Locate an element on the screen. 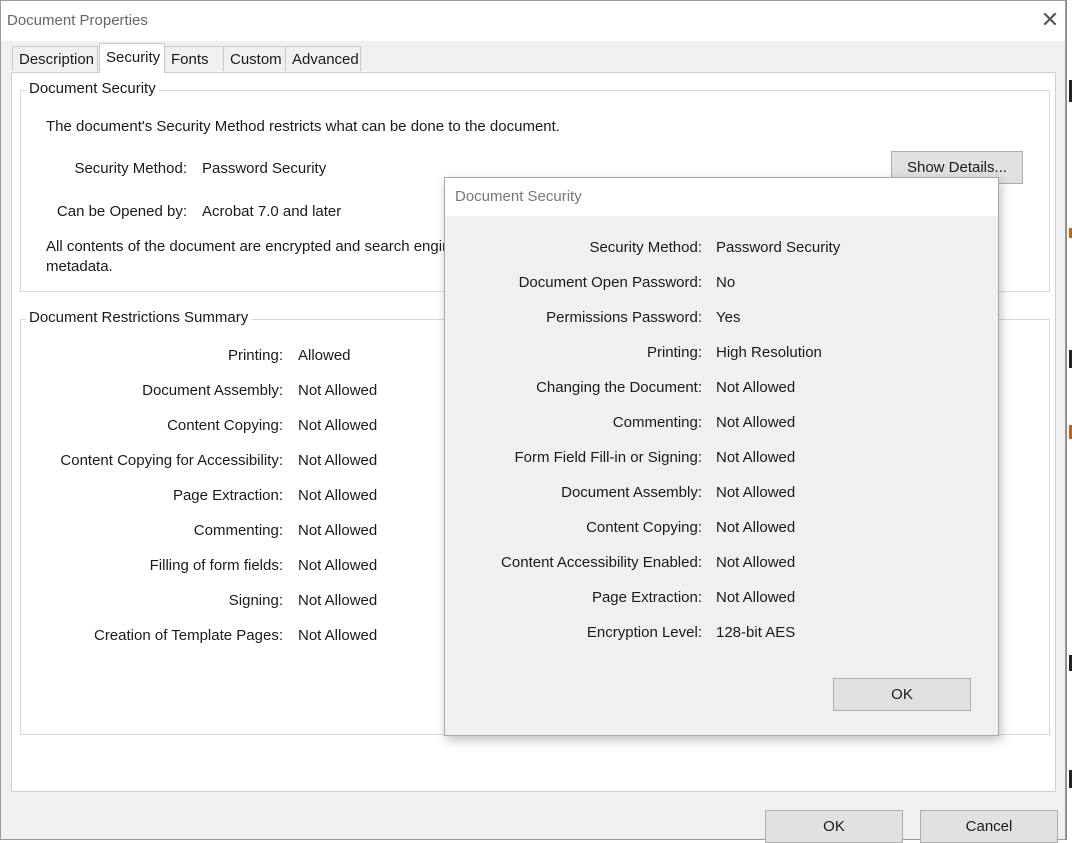 The width and height of the screenshot is (1072, 843). security-dialog-title-bar: Document Security is located at coordinates (721, 197).